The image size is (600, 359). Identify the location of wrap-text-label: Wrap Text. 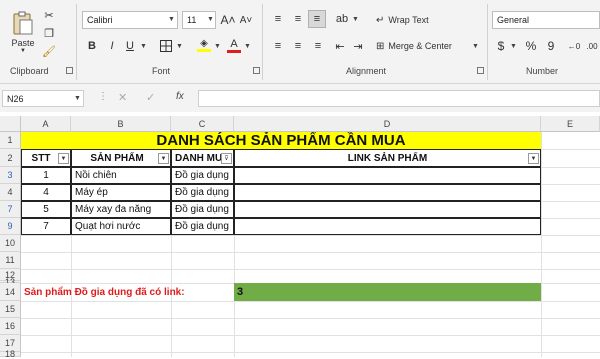
(408, 20).